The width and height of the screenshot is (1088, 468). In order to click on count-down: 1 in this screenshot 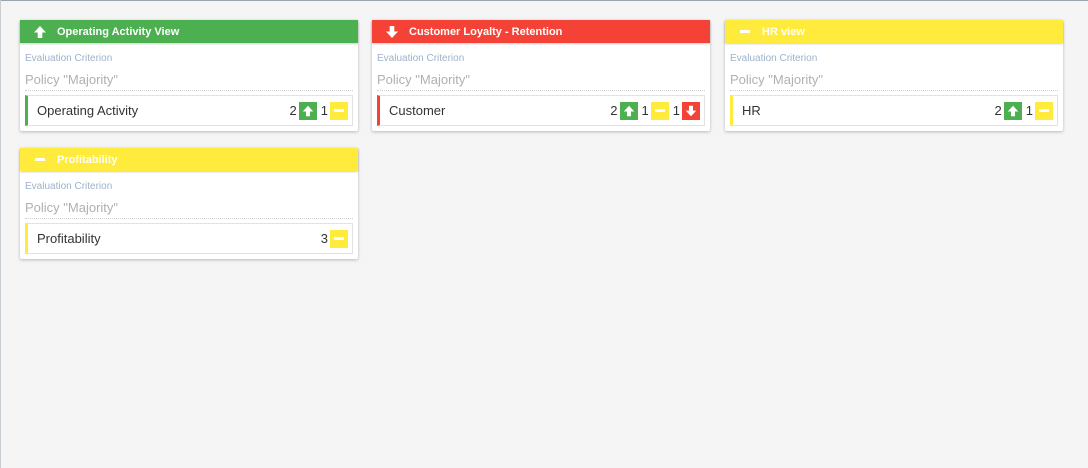, I will do `click(676, 110)`.